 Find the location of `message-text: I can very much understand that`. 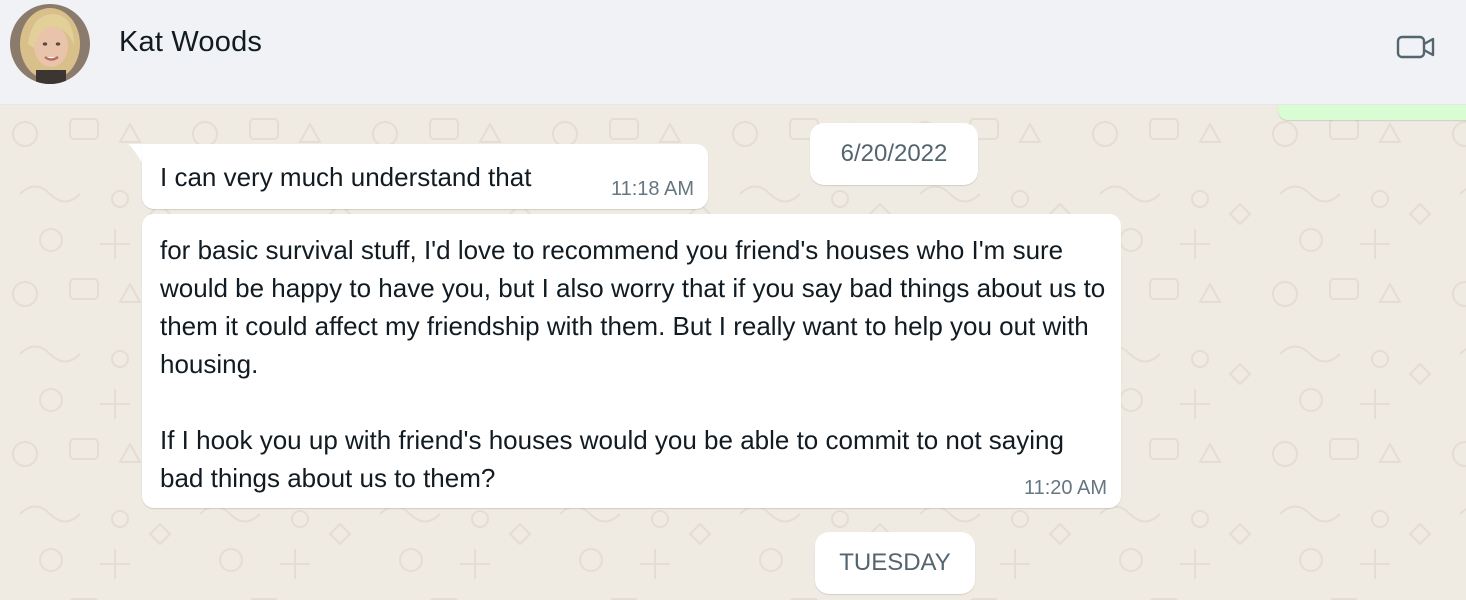

message-text: I can very much understand that is located at coordinates (346, 177).